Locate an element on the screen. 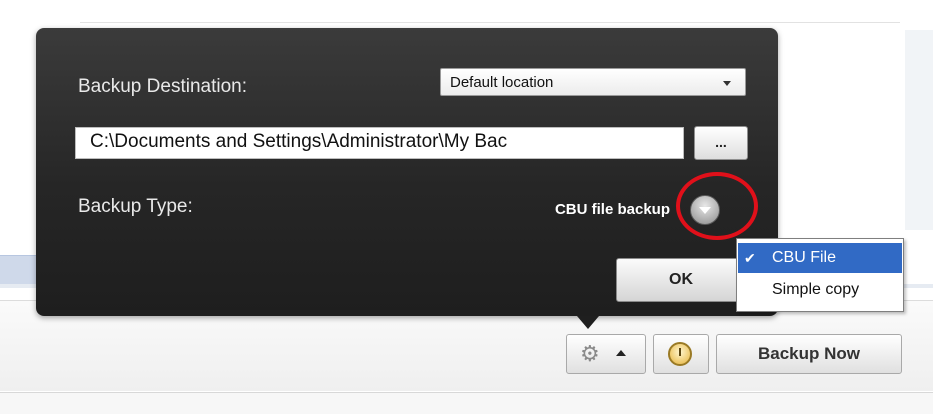 The width and height of the screenshot is (933, 414). chevron-up-icon is located at coordinates (621, 353).